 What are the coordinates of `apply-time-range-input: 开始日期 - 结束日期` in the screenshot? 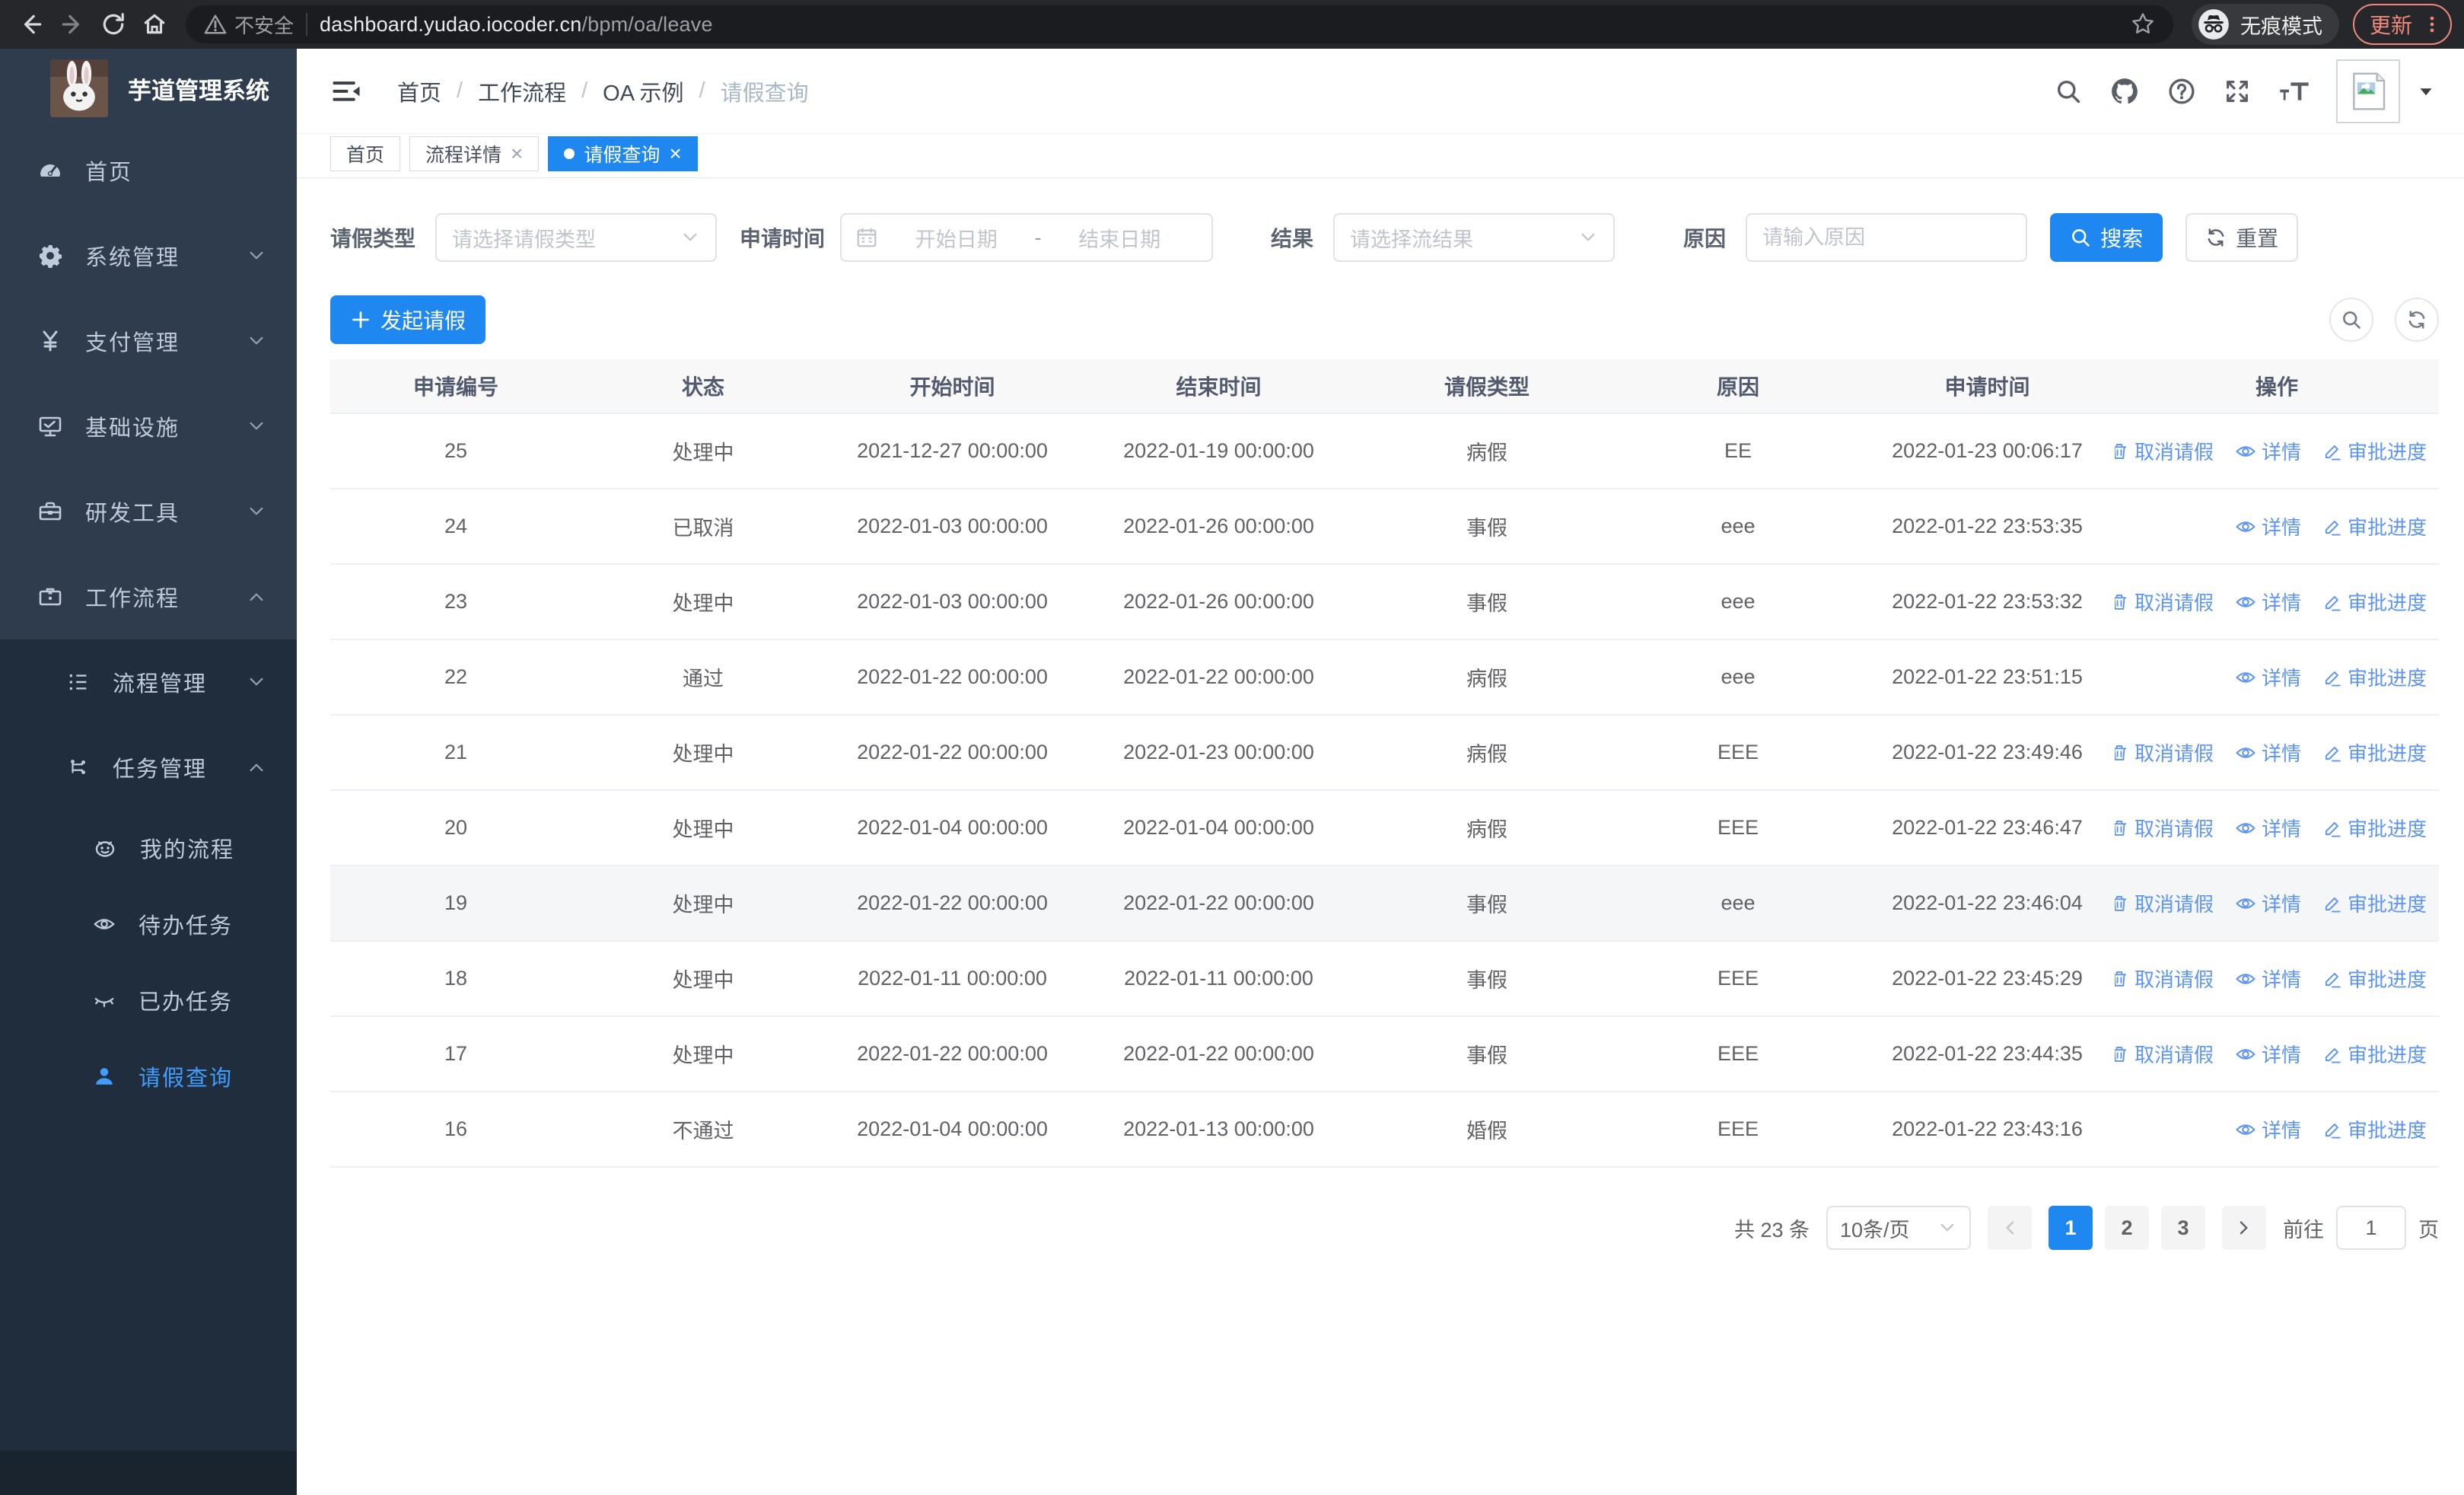 It's located at (1027, 237).